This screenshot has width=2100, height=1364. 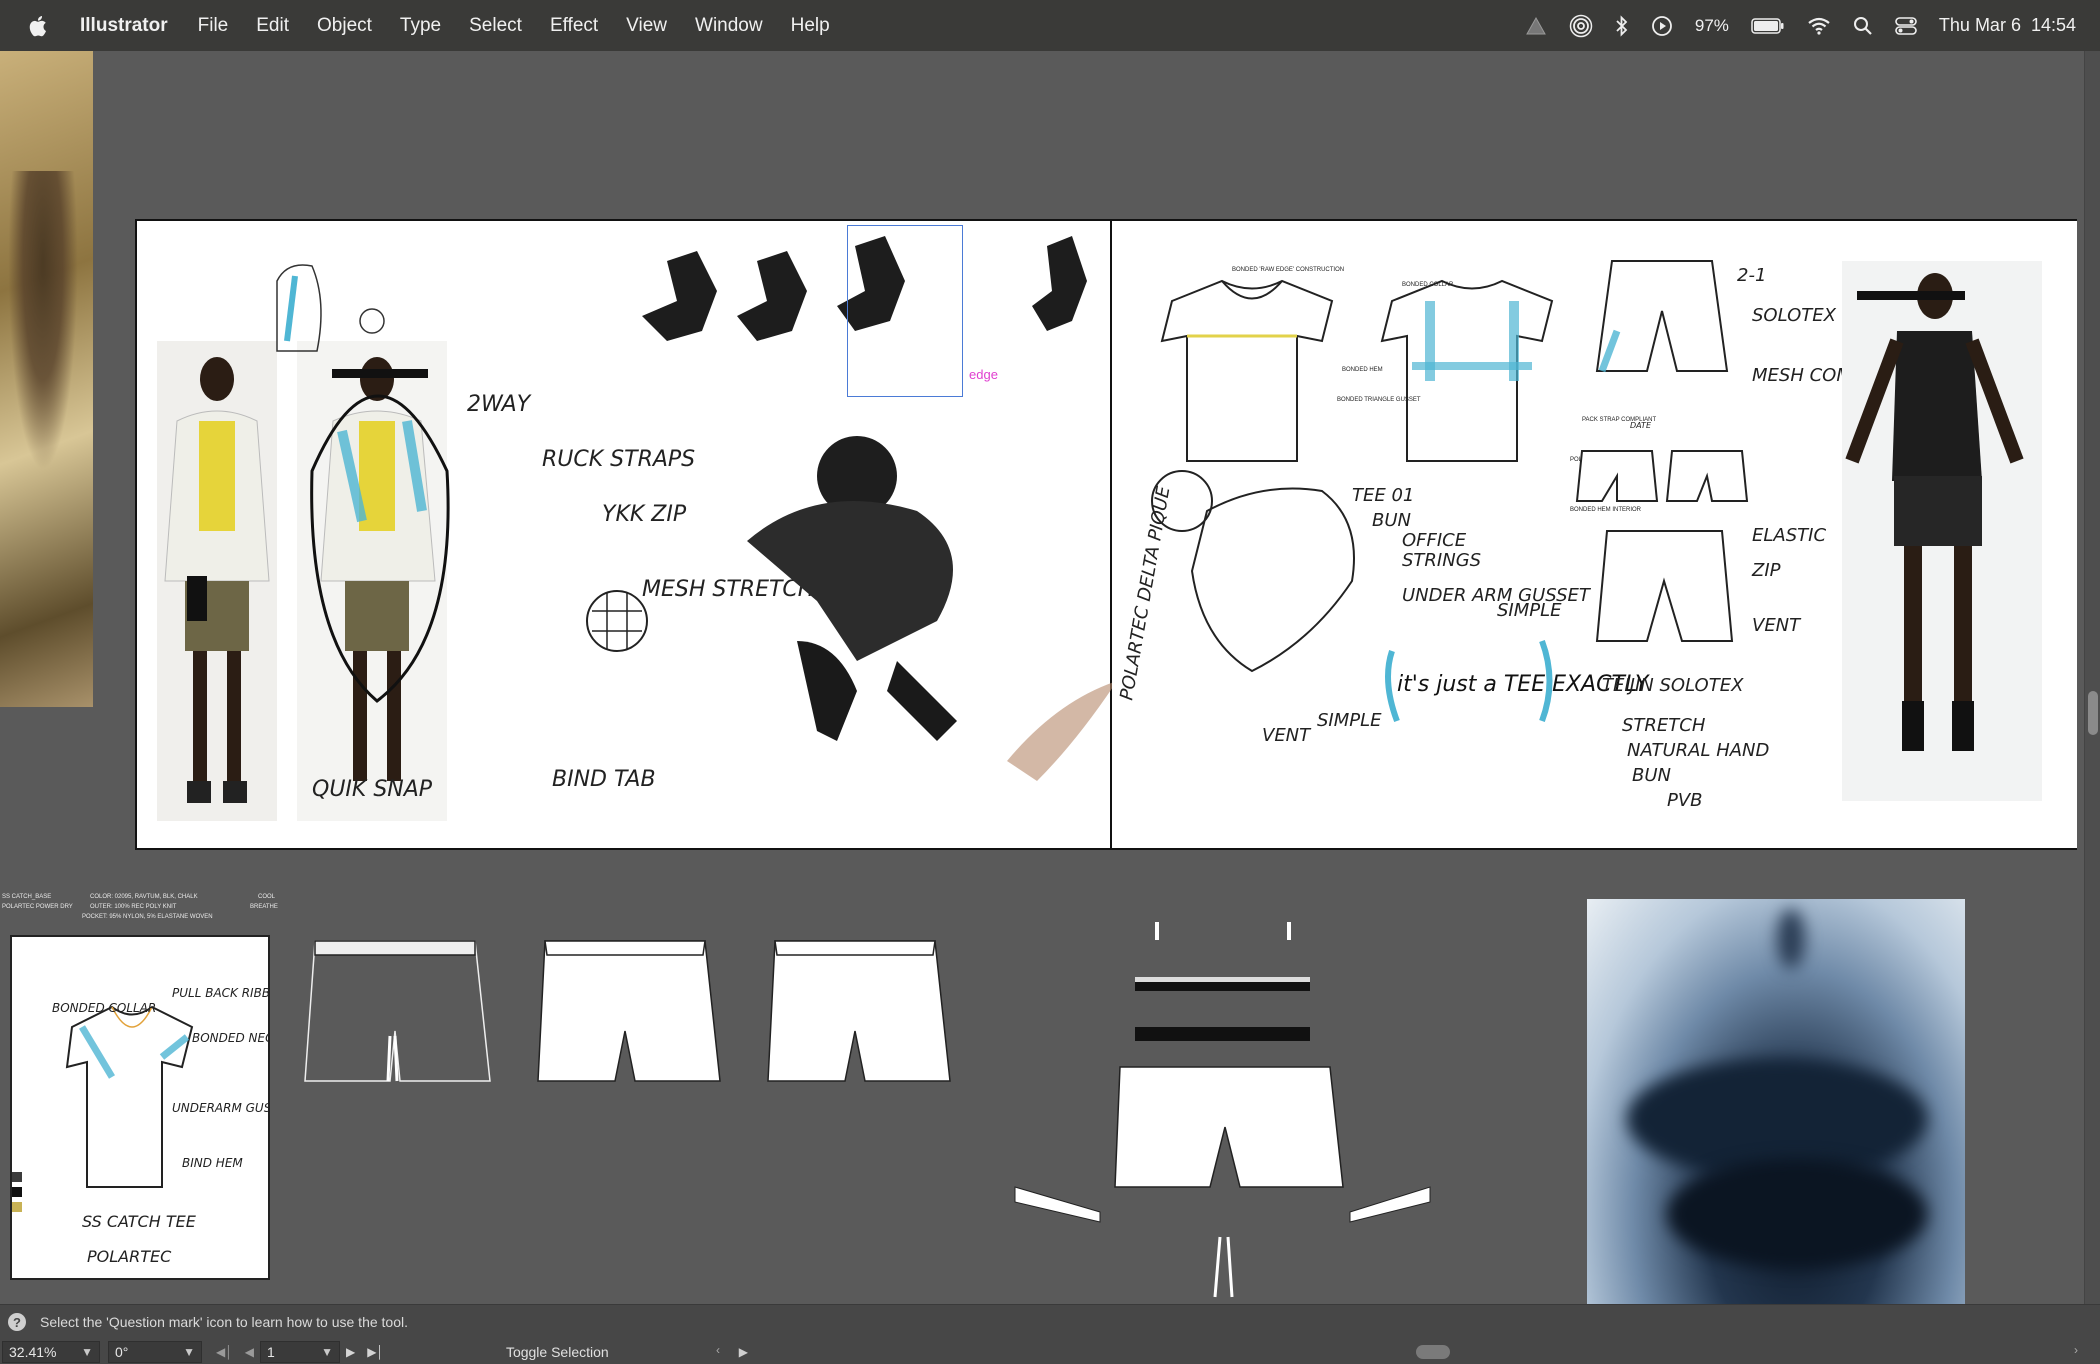 I want to click on pack-sketch, so click(x=330, y=308).